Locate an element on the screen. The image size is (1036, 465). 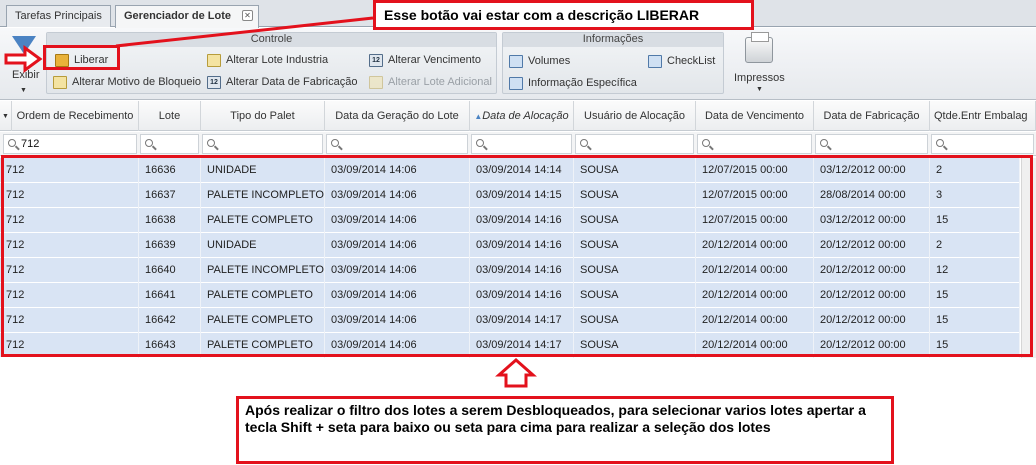
col-tipo-palet: Tipo do Palet is located at coordinates (263, 116).